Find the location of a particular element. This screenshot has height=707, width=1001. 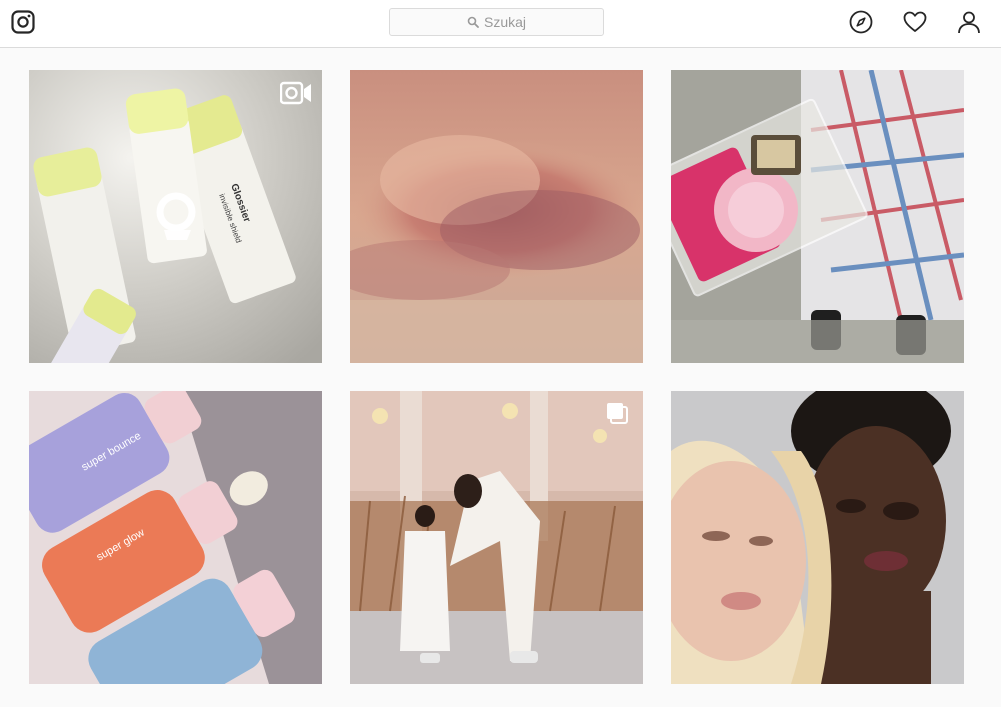

top-navigation-bar: Szukaj is located at coordinates (500, 24).